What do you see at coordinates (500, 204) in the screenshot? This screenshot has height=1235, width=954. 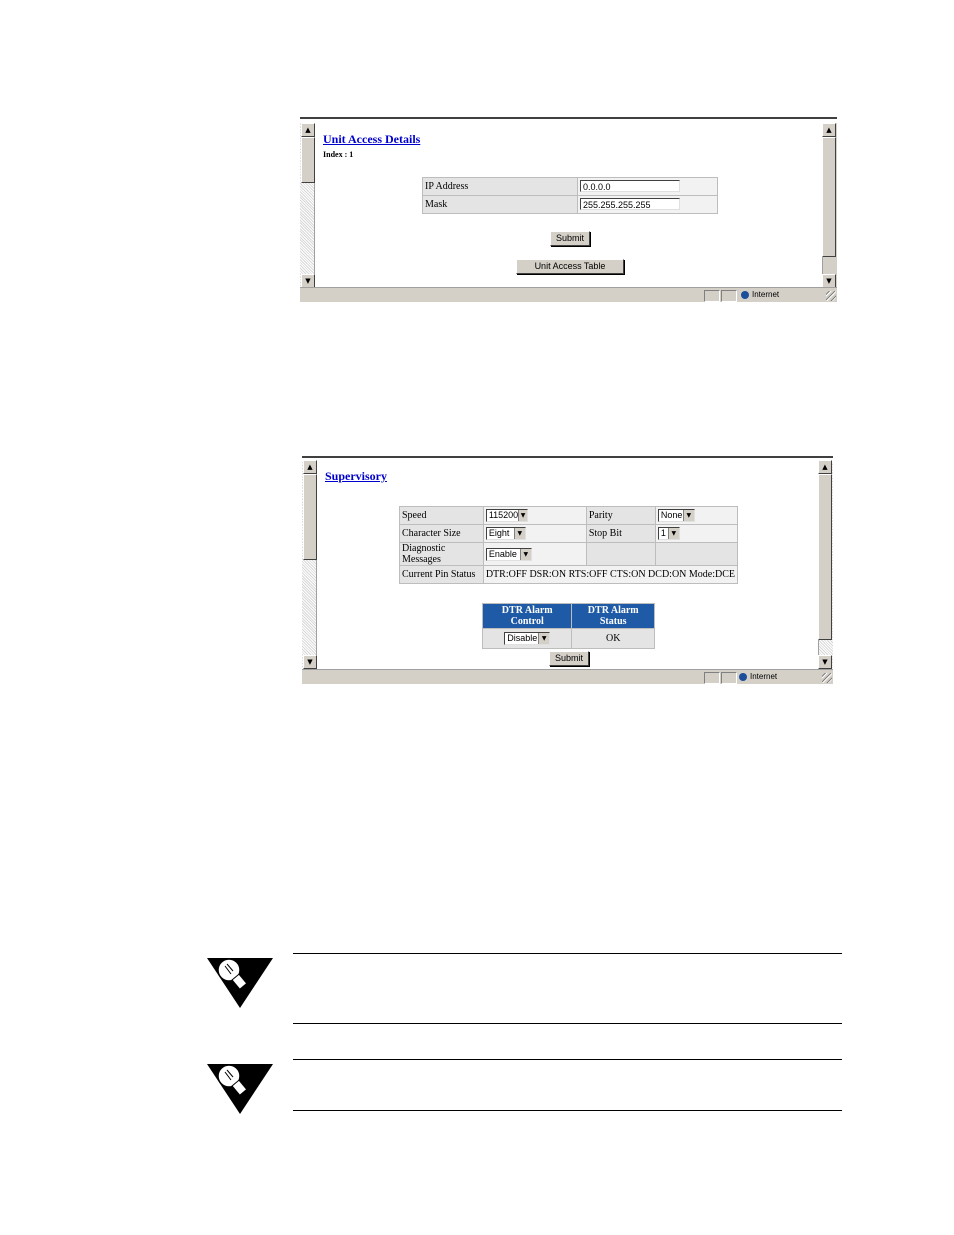 I see `mask-label: Mask` at bounding box center [500, 204].